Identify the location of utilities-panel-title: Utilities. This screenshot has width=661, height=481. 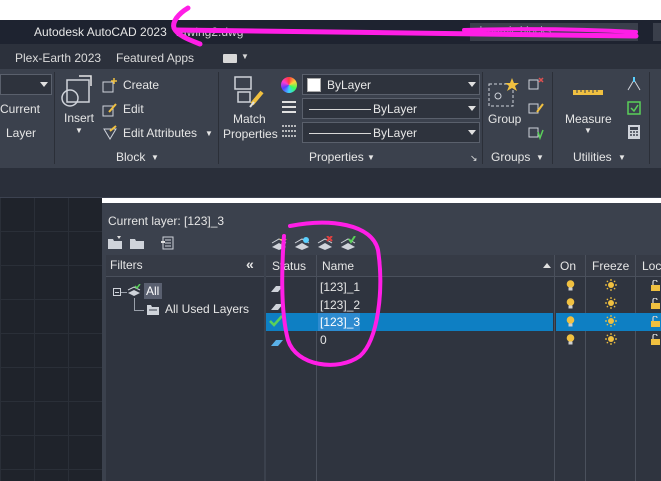
(592, 157).